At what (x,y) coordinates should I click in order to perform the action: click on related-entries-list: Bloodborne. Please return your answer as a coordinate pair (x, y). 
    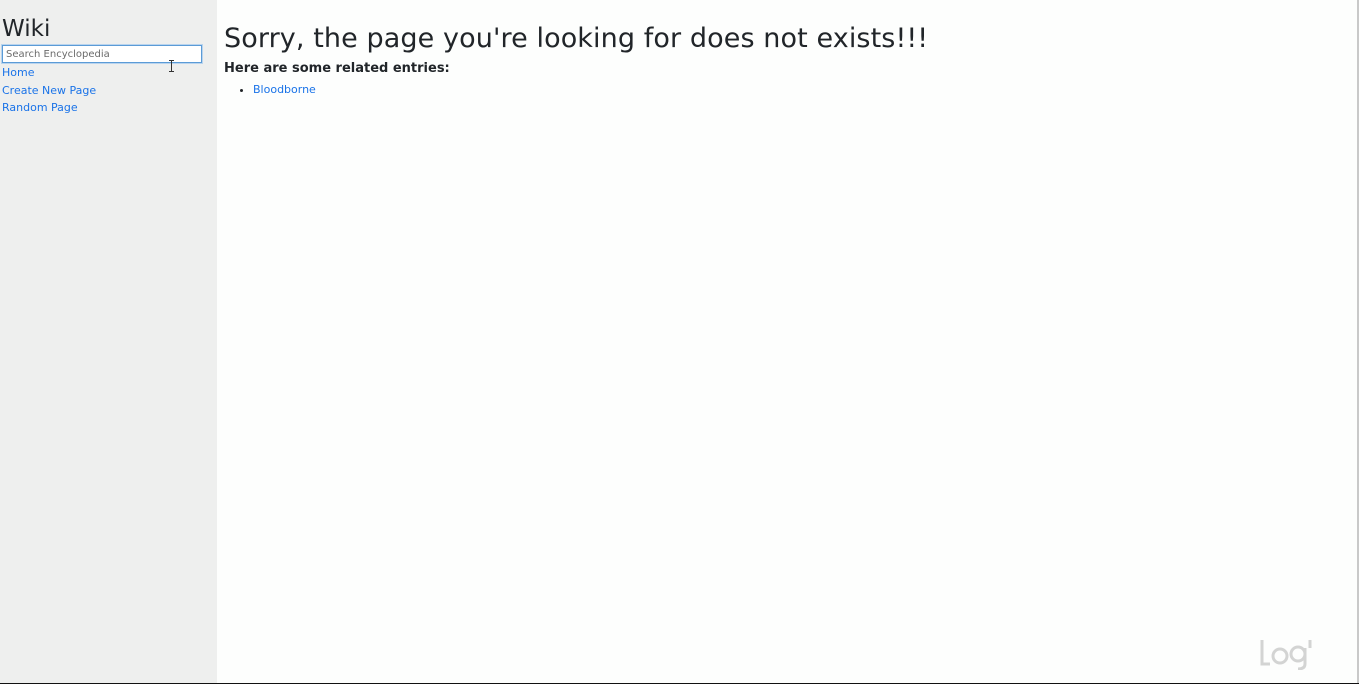
    Looking at the image, I should click on (791, 90).